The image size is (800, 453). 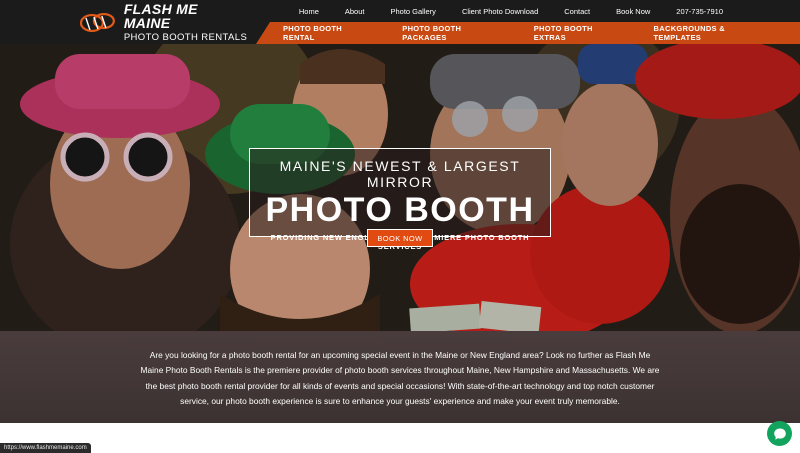 I want to click on chat-button, so click(x=779, y=433).